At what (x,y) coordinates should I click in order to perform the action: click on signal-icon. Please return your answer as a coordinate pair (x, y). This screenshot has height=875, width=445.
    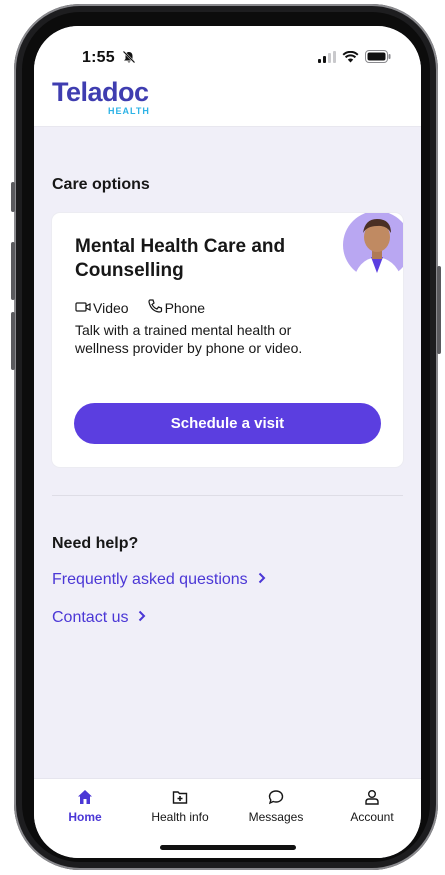
    Looking at the image, I should click on (327, 59).